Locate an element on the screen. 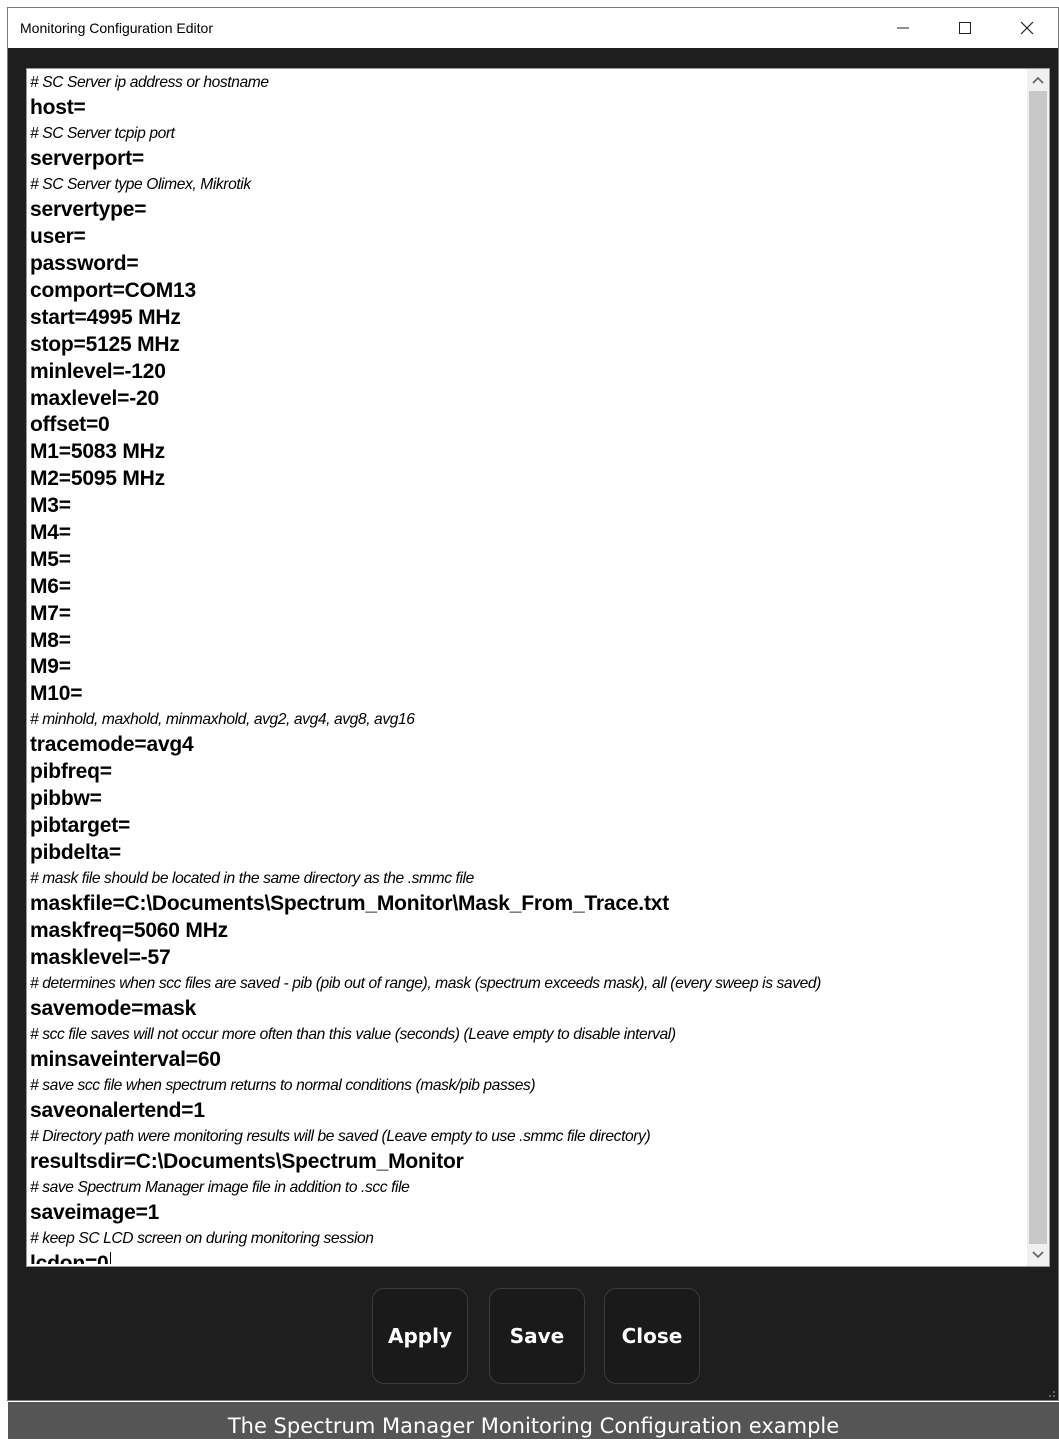 Image resolution: width=1059 pixels, height=1450 pixels. config-setting-line: start=4995 MHz is located at coordinates (105, 317).